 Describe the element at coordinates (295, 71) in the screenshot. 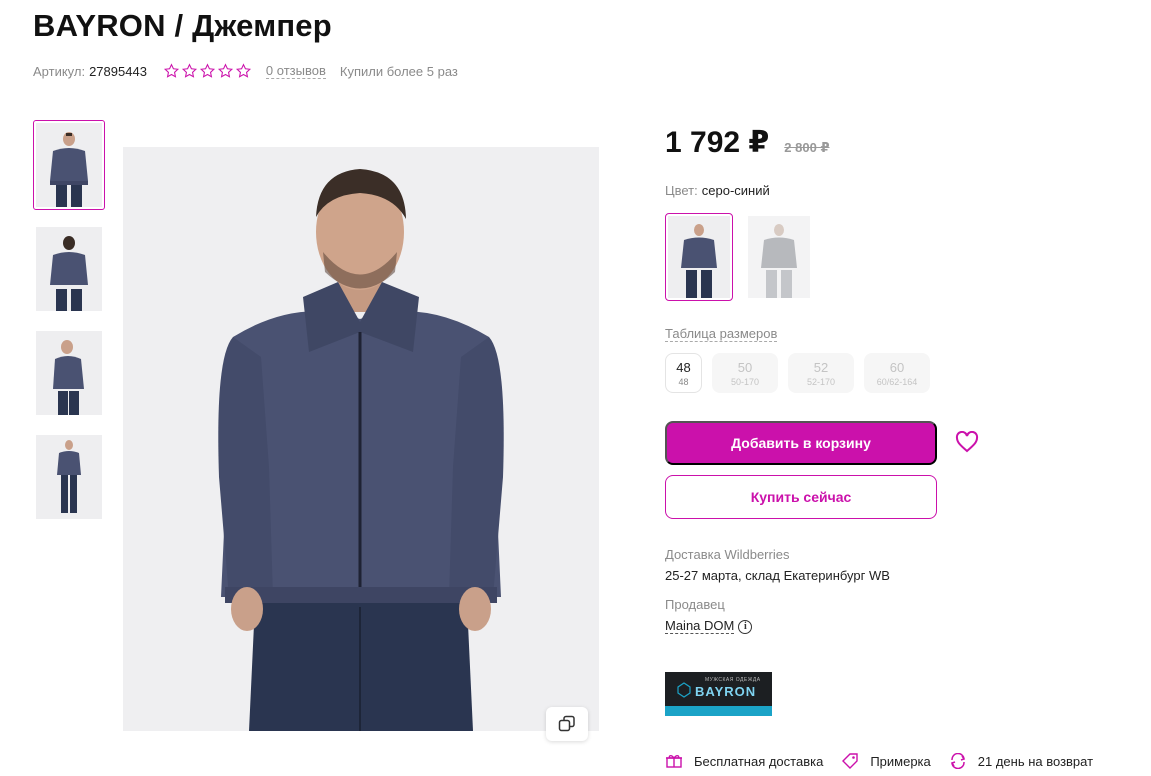

I see `reviews-link: 0 отзывов` at that location.